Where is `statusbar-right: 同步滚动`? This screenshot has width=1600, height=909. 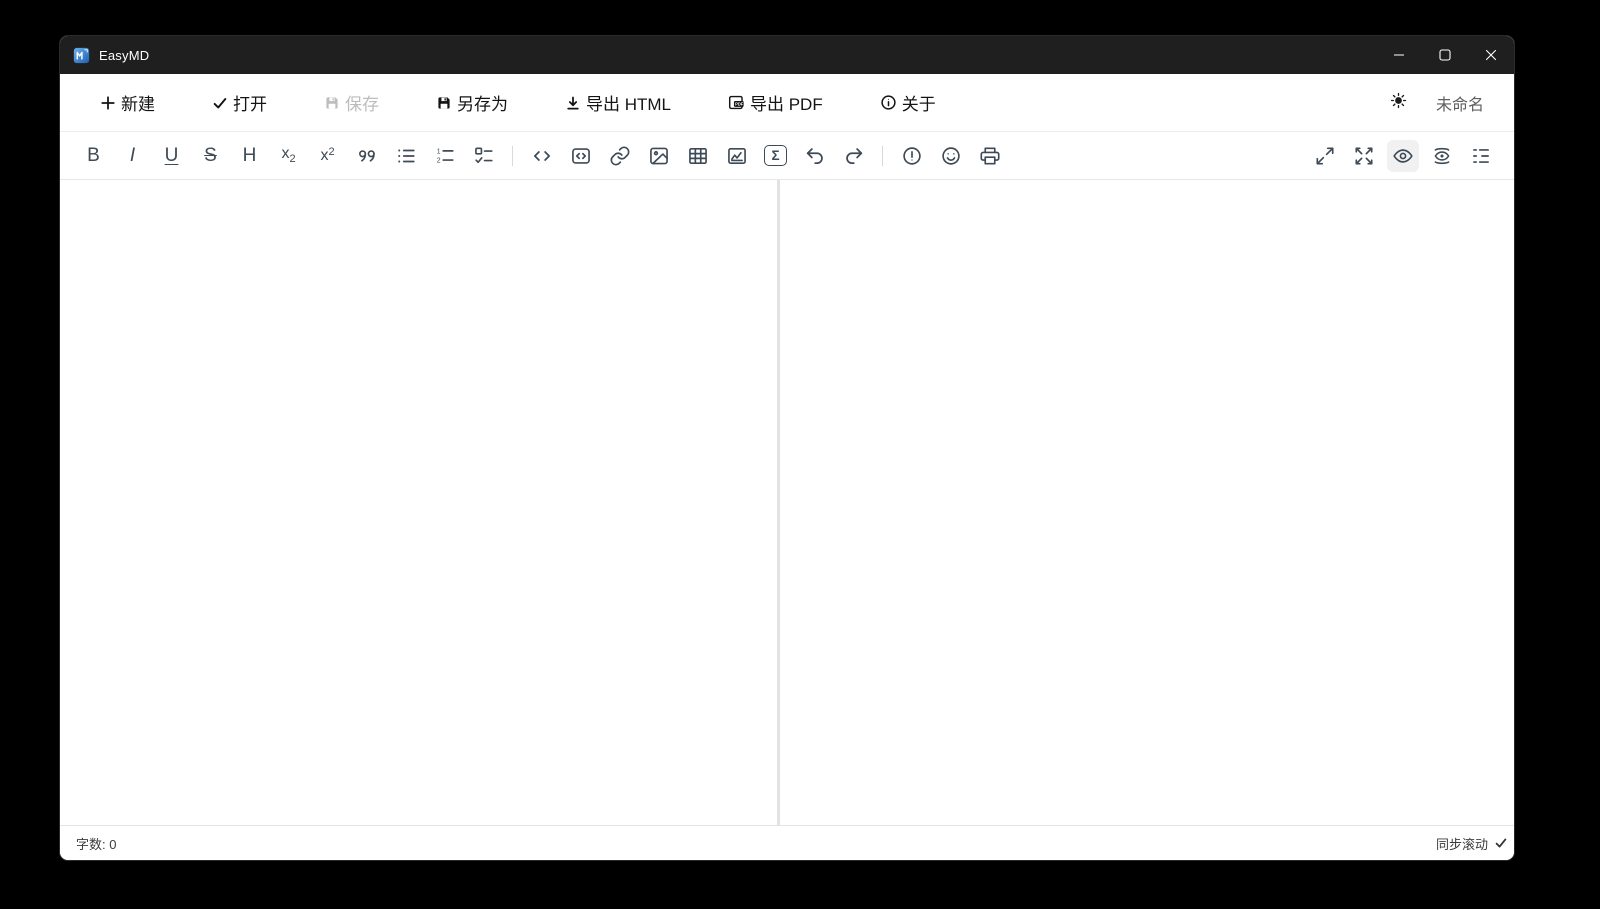 statusbar-right: 同步滚动 is located at coordinates (1472, 843).